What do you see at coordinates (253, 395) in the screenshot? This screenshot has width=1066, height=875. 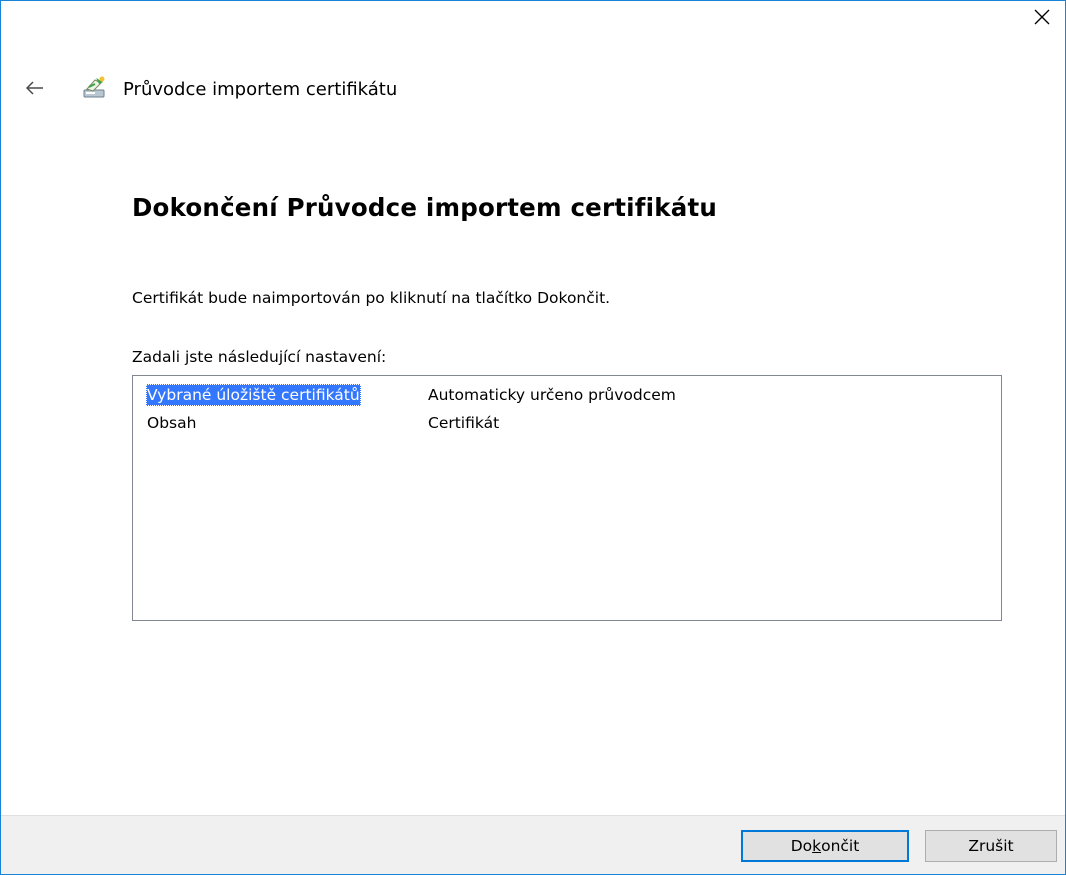 I see `list-item-name: Vybrané úložiště certifikátů` at bounding box center [253, 395].